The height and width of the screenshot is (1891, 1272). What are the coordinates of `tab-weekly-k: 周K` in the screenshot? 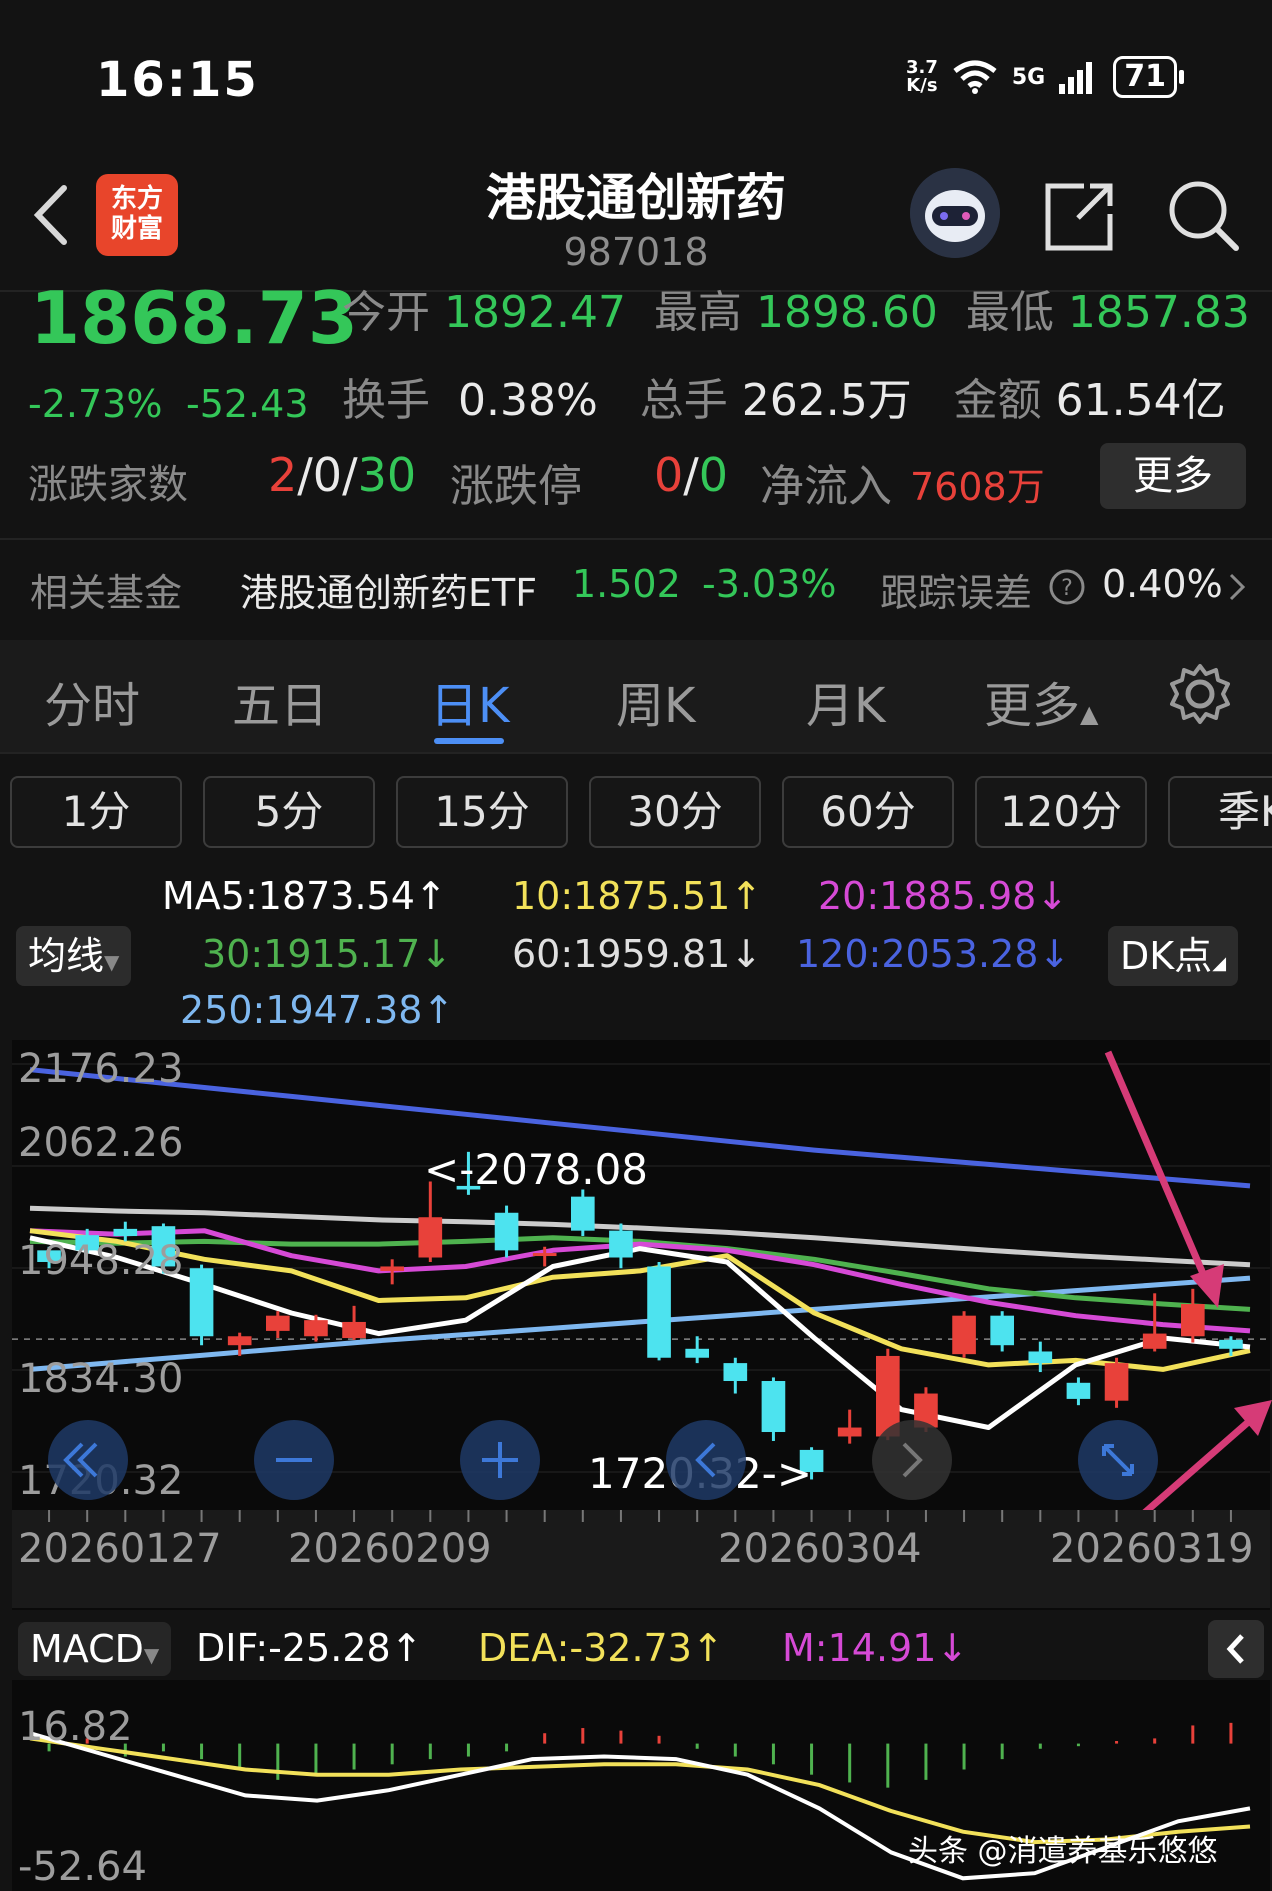 It's located at (655, 701).